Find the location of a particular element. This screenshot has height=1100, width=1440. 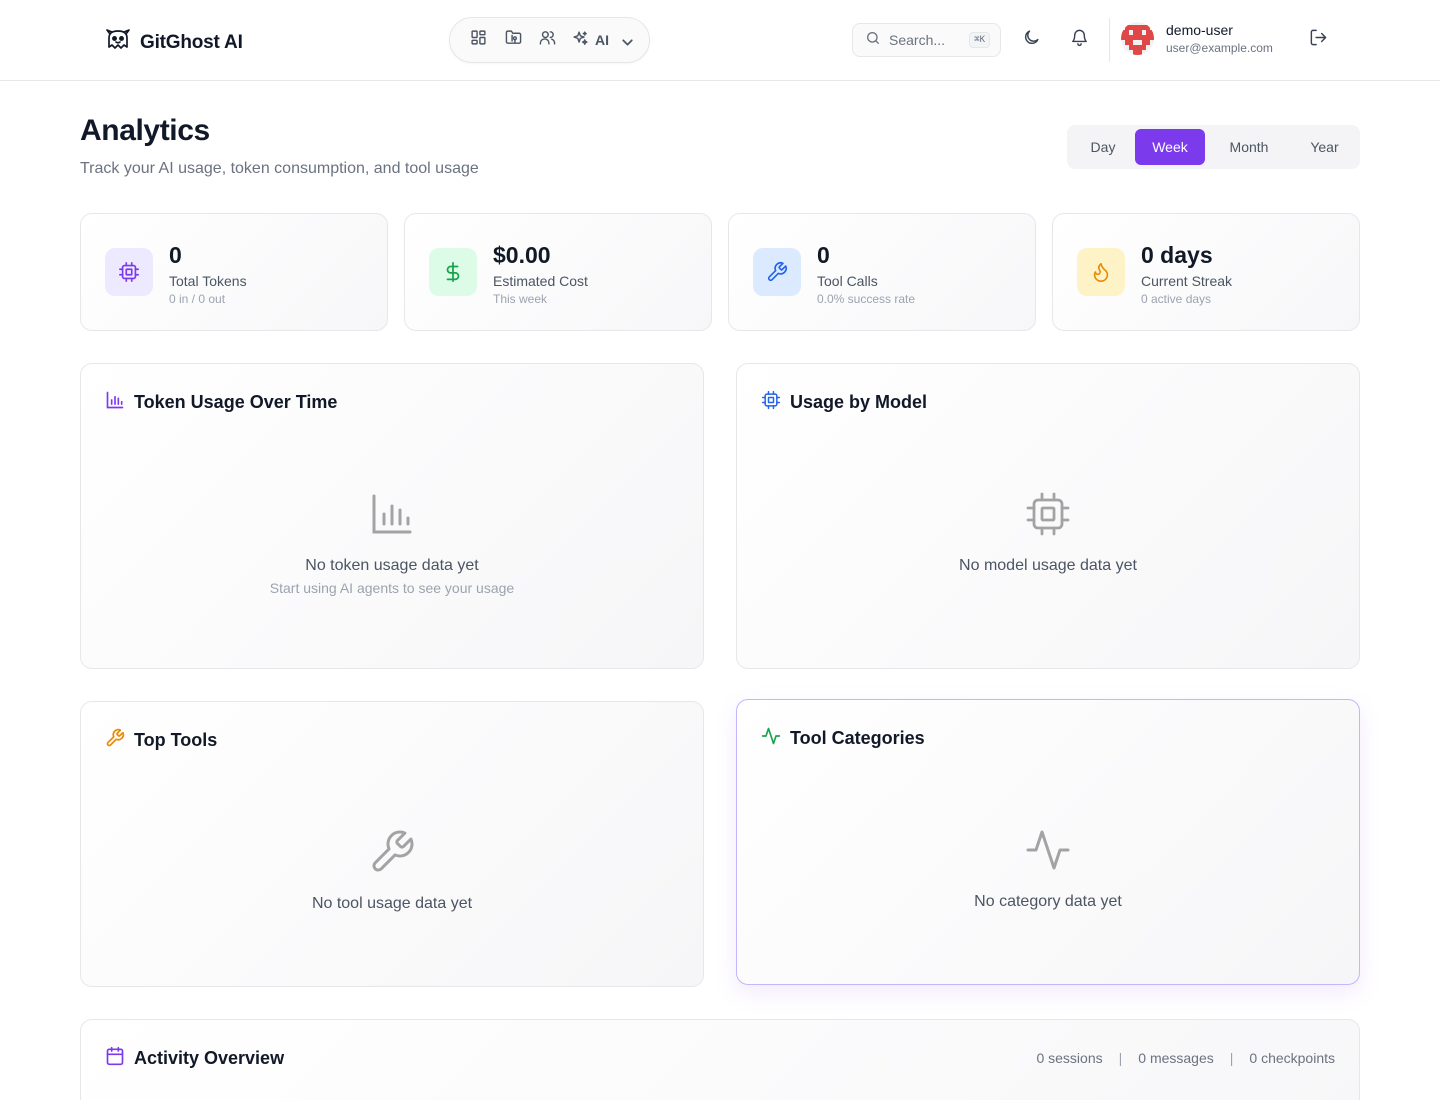

search-icon is located at coordinates (873, 40).